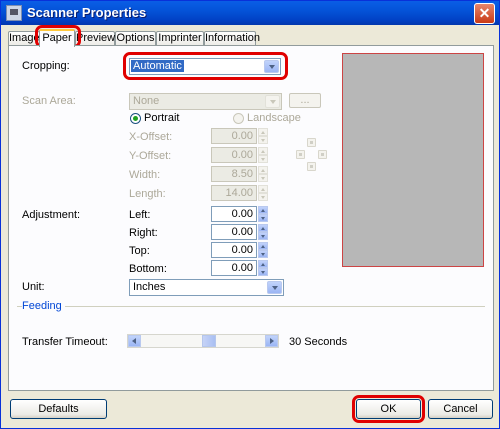 This screenshot has width=500, height=429. I want to click on scan-area-label: Scan Area:, so click(49, 101).